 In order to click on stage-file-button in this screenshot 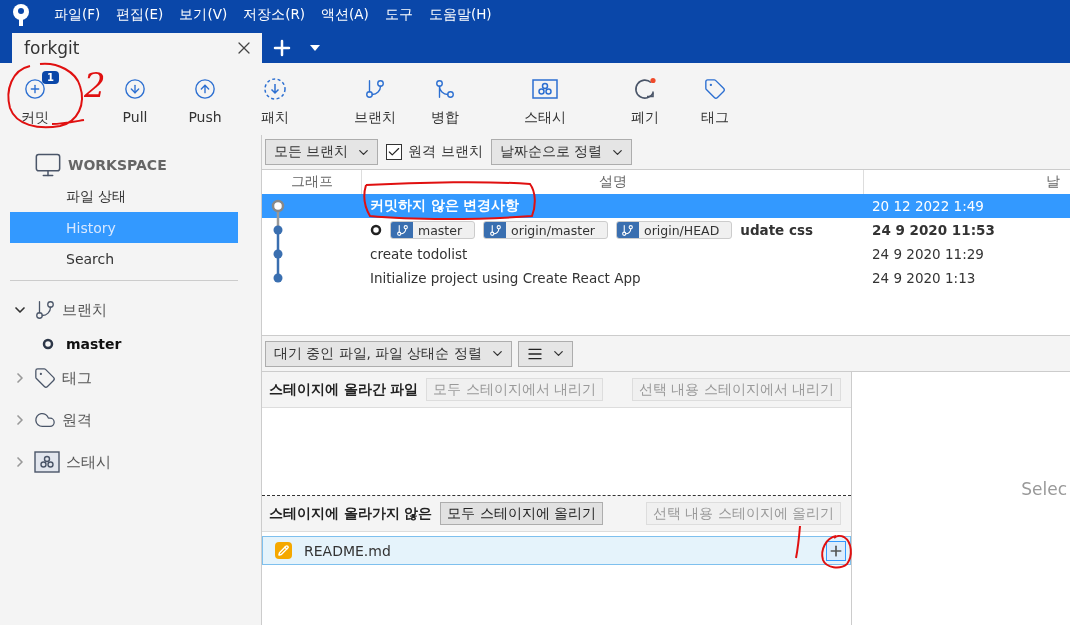, I will do `click(836, 550)`.